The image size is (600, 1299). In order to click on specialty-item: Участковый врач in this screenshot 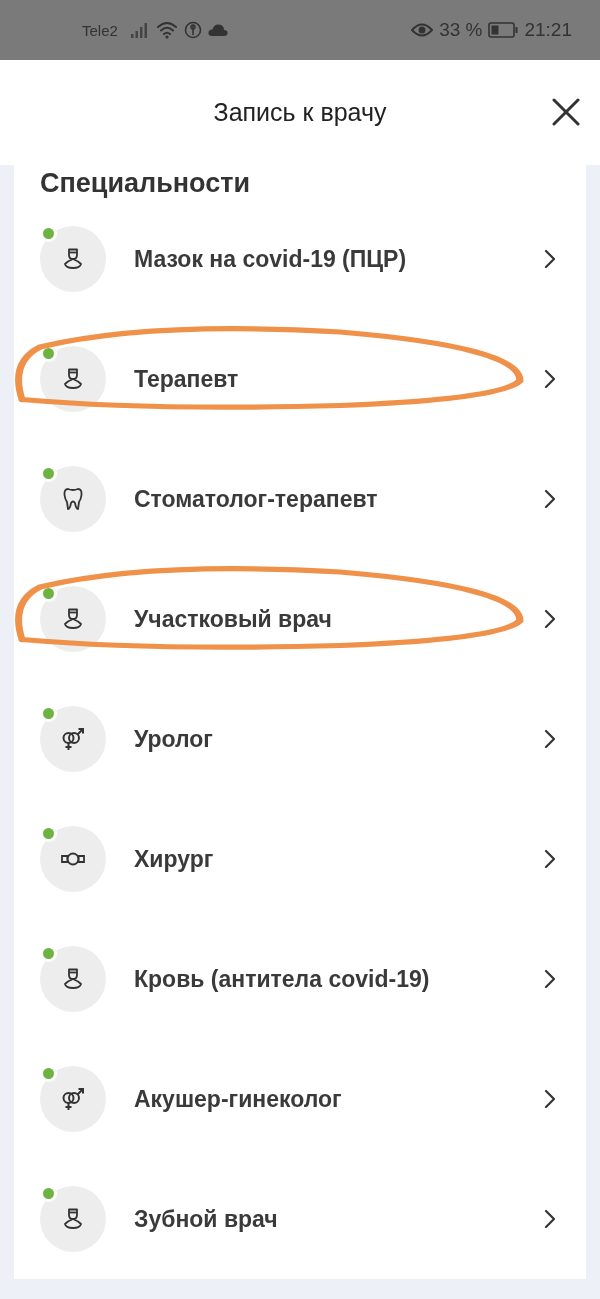, I will do `click(300, 619)`.